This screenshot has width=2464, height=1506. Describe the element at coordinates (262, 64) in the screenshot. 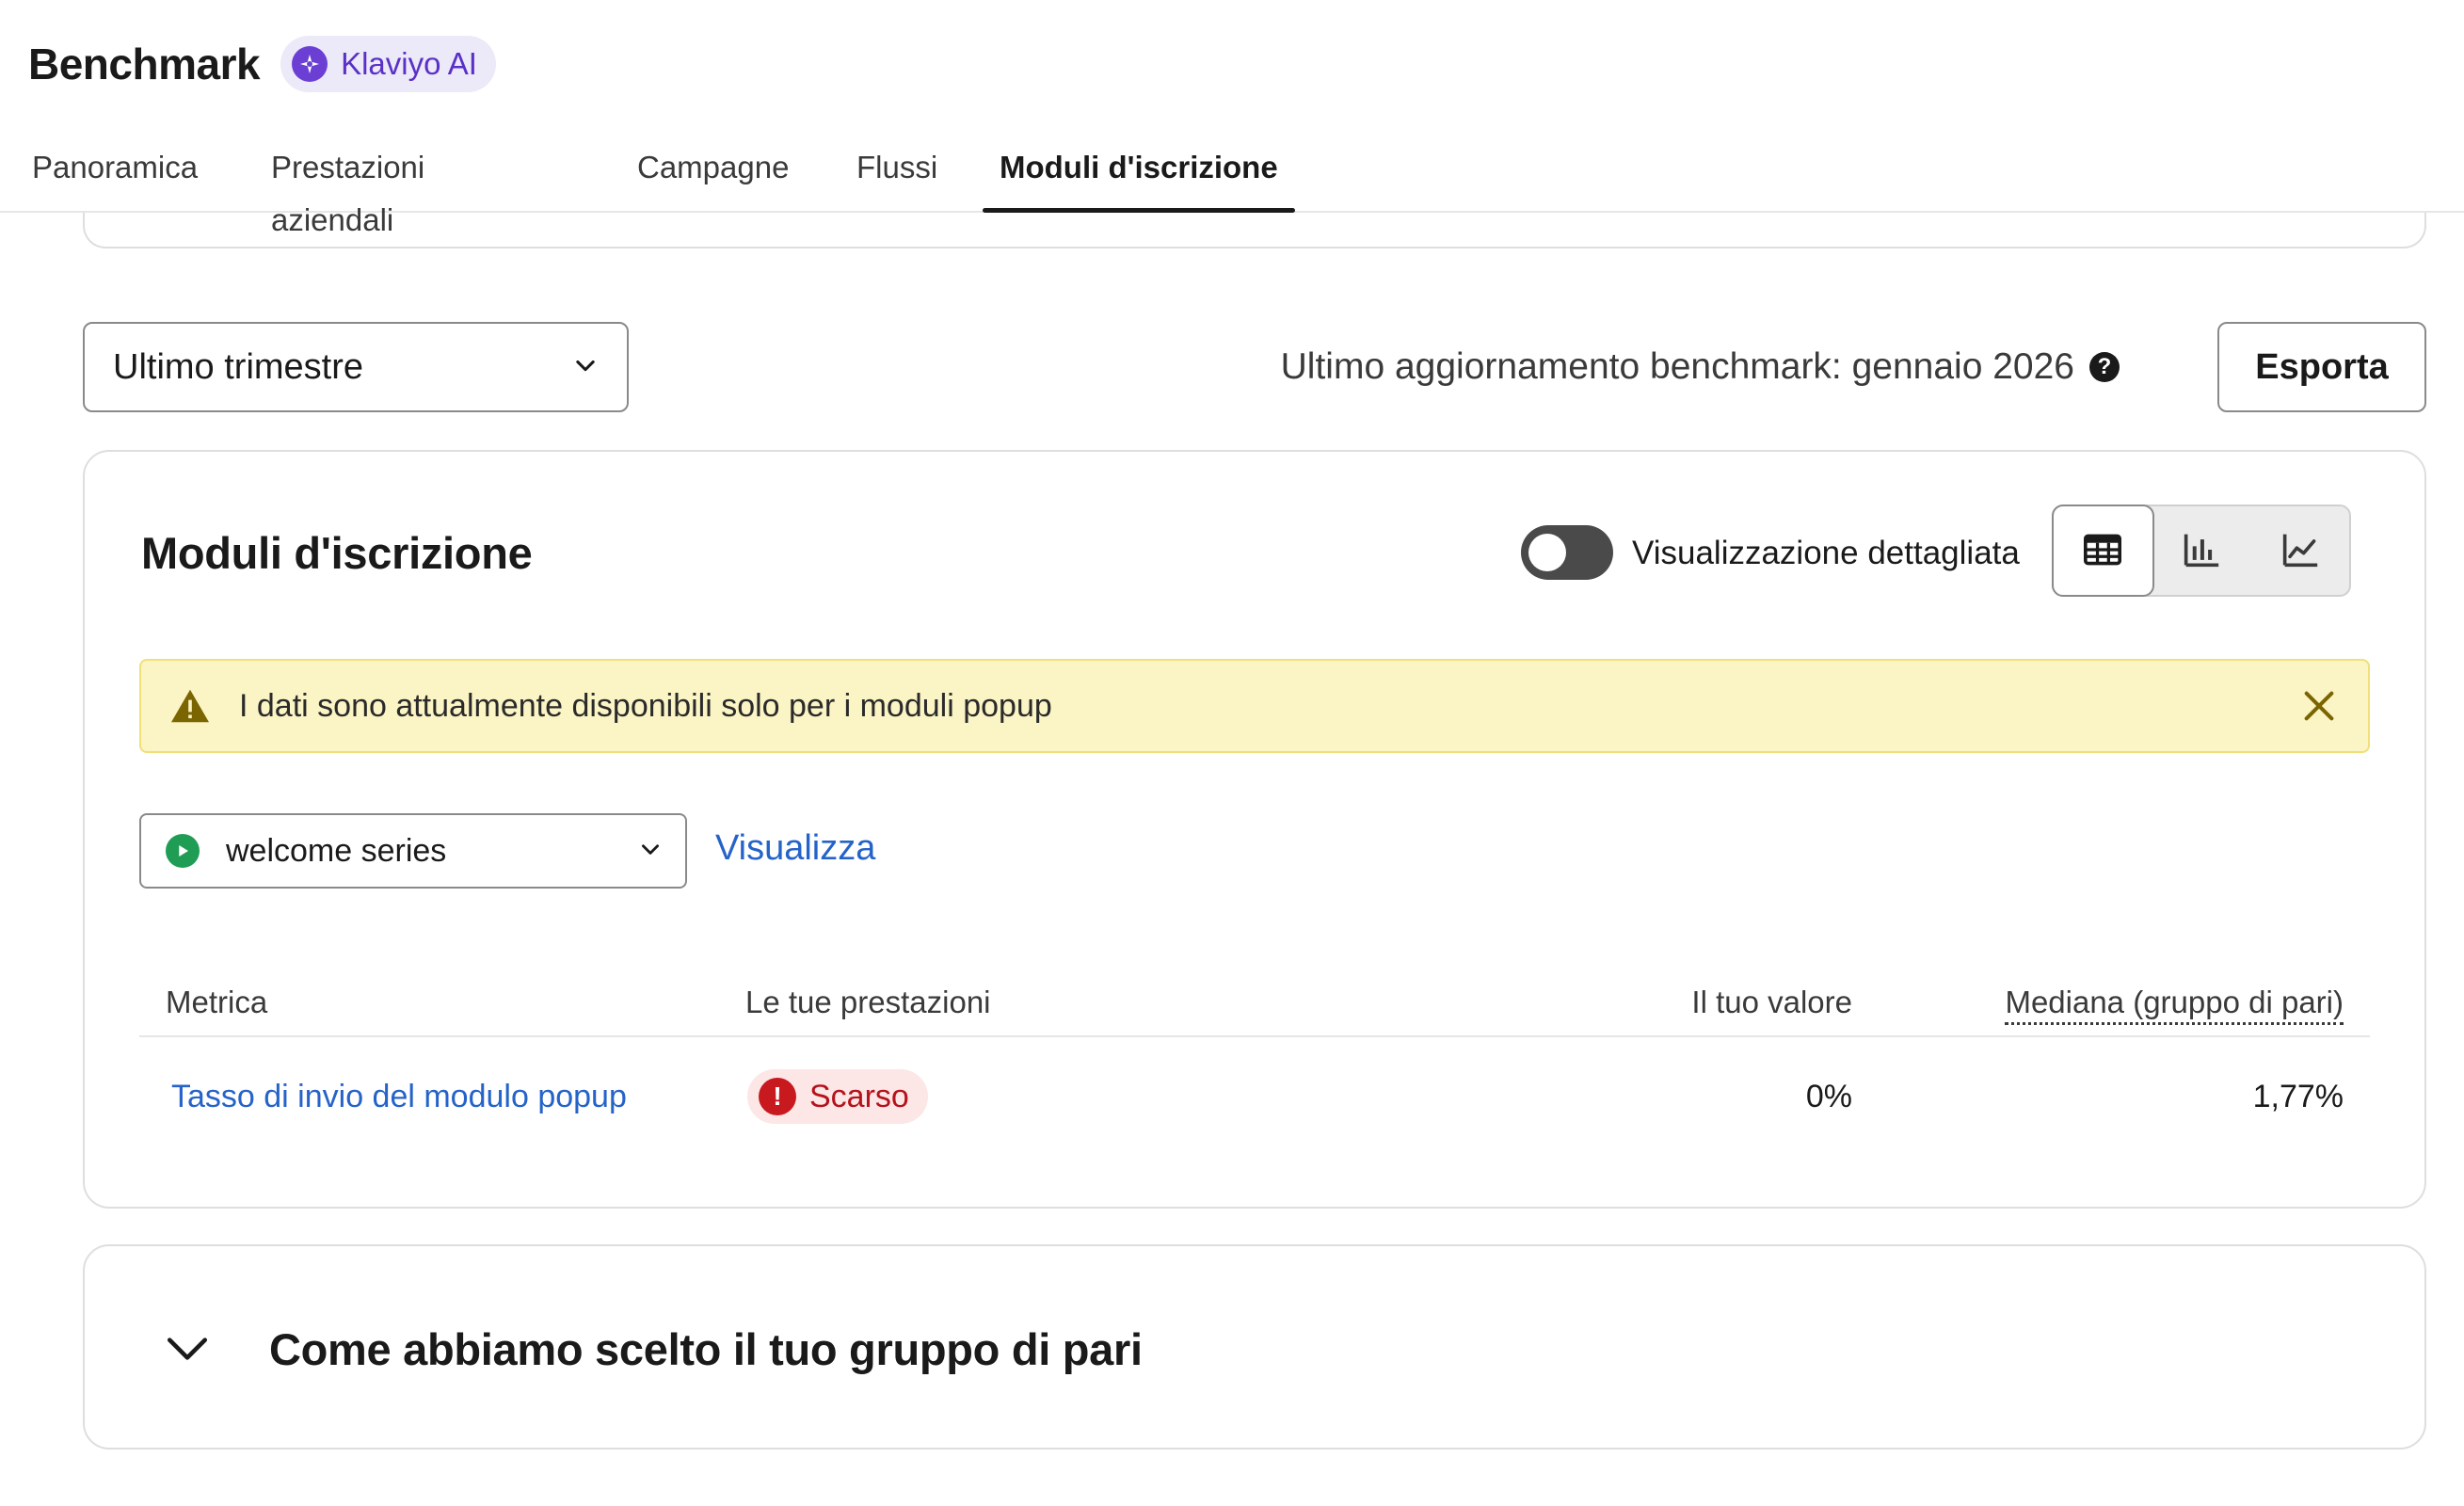

I see `title-row: Benchmark Klaviyo AI` at that location.